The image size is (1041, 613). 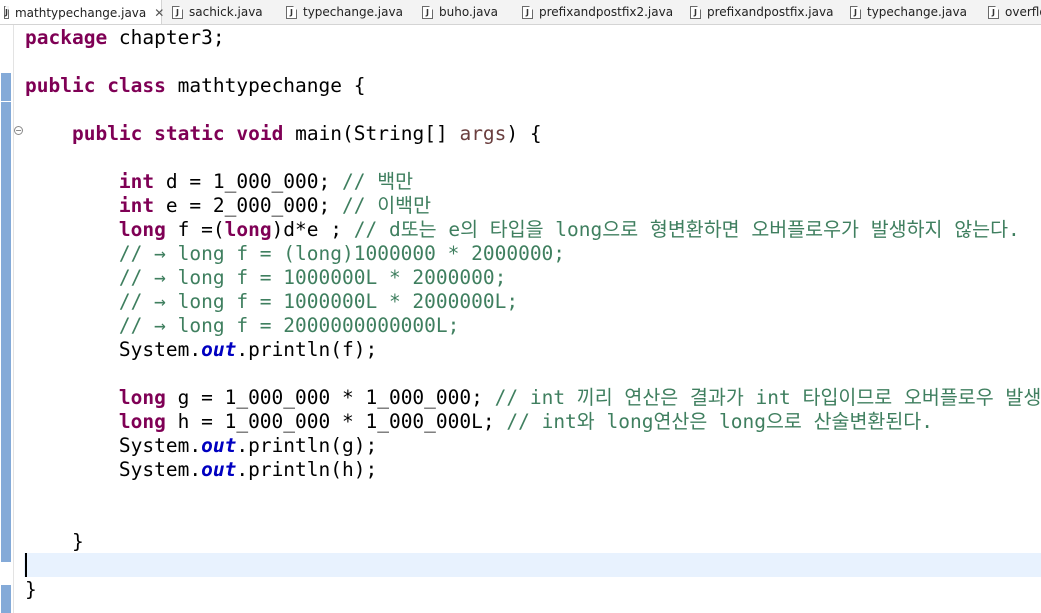 What do you see at coordinates (307, 445) in the screenshot?
I see `code-token: .println(g);` at bounding box center [307, 445].